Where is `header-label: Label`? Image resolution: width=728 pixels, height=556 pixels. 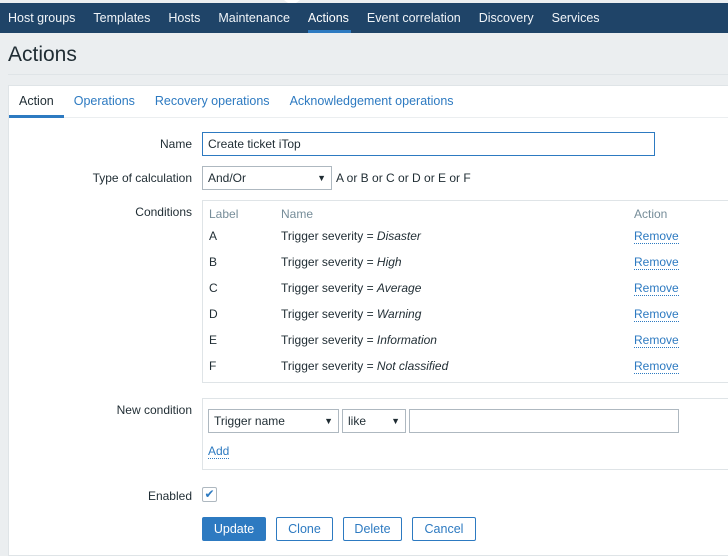 header-label: Label is located at coordinates (224, 214).